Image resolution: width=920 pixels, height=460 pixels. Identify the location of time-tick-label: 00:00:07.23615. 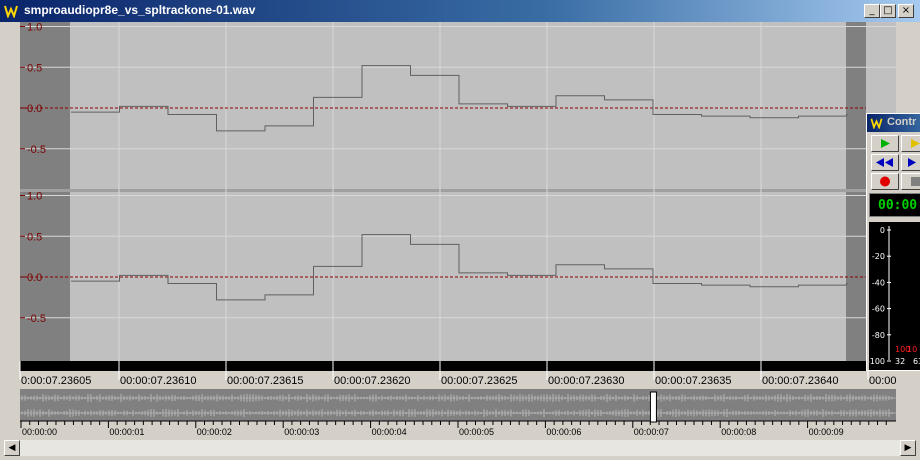
(265, 381).